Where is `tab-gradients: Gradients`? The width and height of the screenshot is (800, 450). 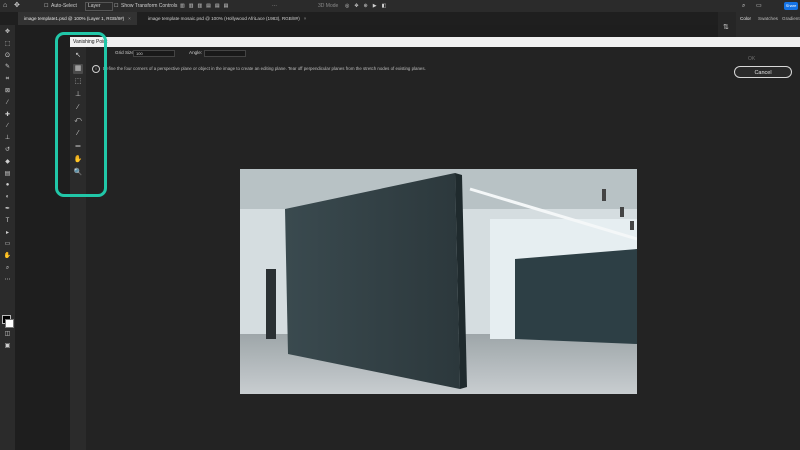
tab-gradients: Gradients is located at coordinates (791, 18).